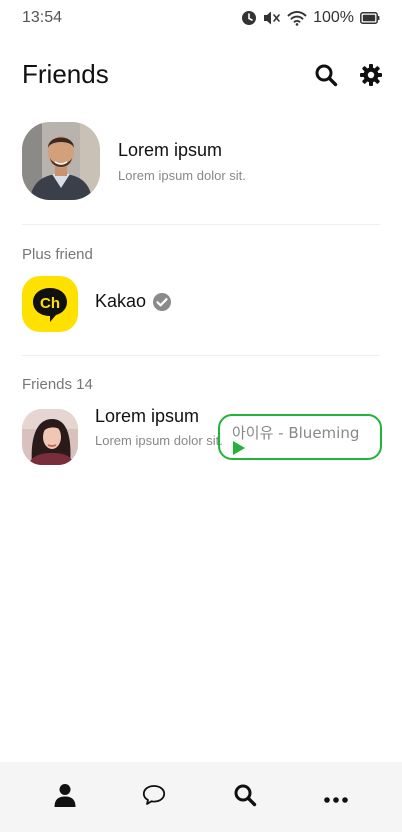 The width and height of the screenshot is (402, 832). I want to click on status-icons: 100%, so click(310, 18).